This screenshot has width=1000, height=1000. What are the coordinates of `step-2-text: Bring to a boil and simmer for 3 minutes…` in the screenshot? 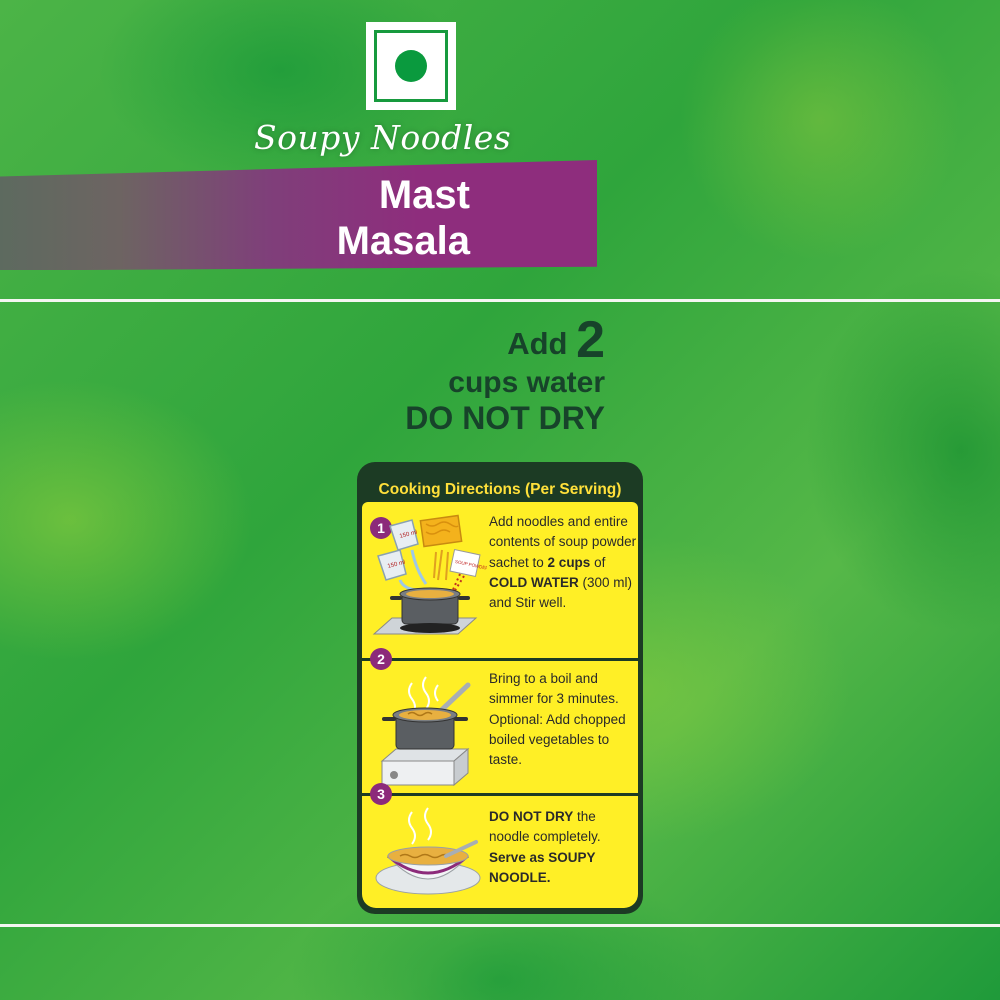 It's located at (557, 719).